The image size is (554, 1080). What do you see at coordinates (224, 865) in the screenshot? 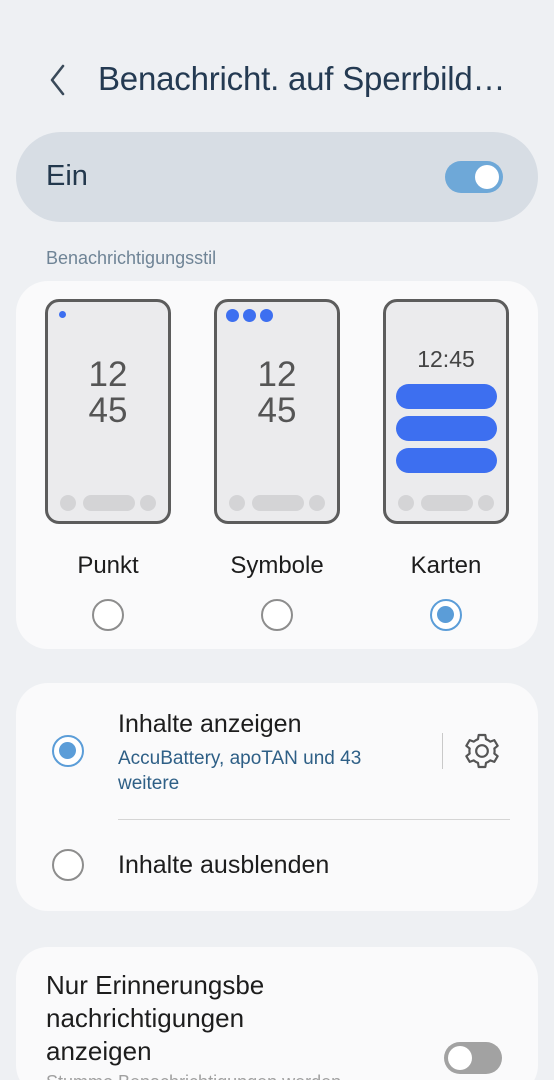
I see `hide-content-title: Inhalte ausblenden` at bounding box center [224, 865].